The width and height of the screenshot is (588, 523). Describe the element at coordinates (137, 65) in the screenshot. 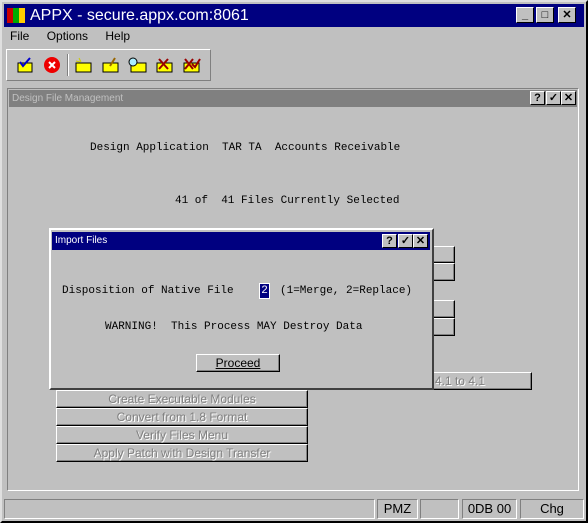

I see `inquire-record-icon` at that location.